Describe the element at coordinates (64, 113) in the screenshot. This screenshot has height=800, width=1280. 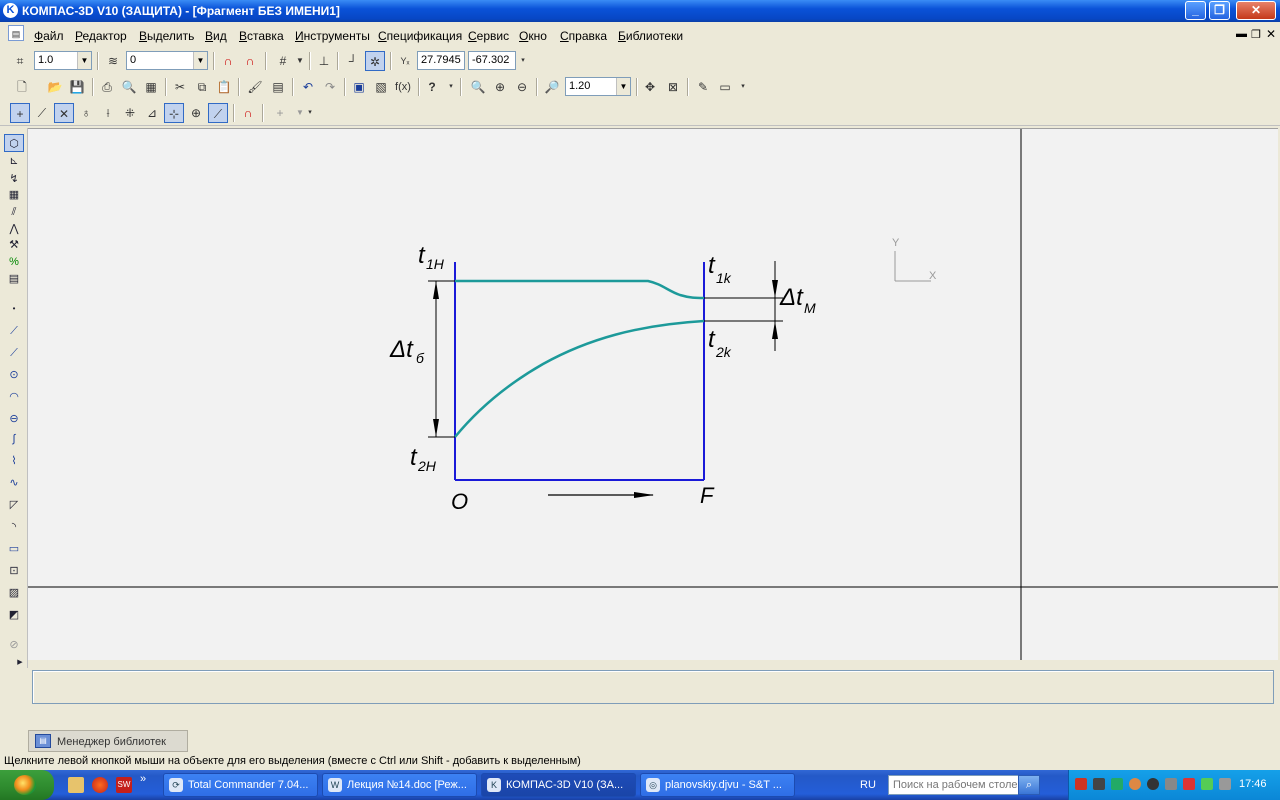
I see `snap-cross-icon: ✕` at that location.